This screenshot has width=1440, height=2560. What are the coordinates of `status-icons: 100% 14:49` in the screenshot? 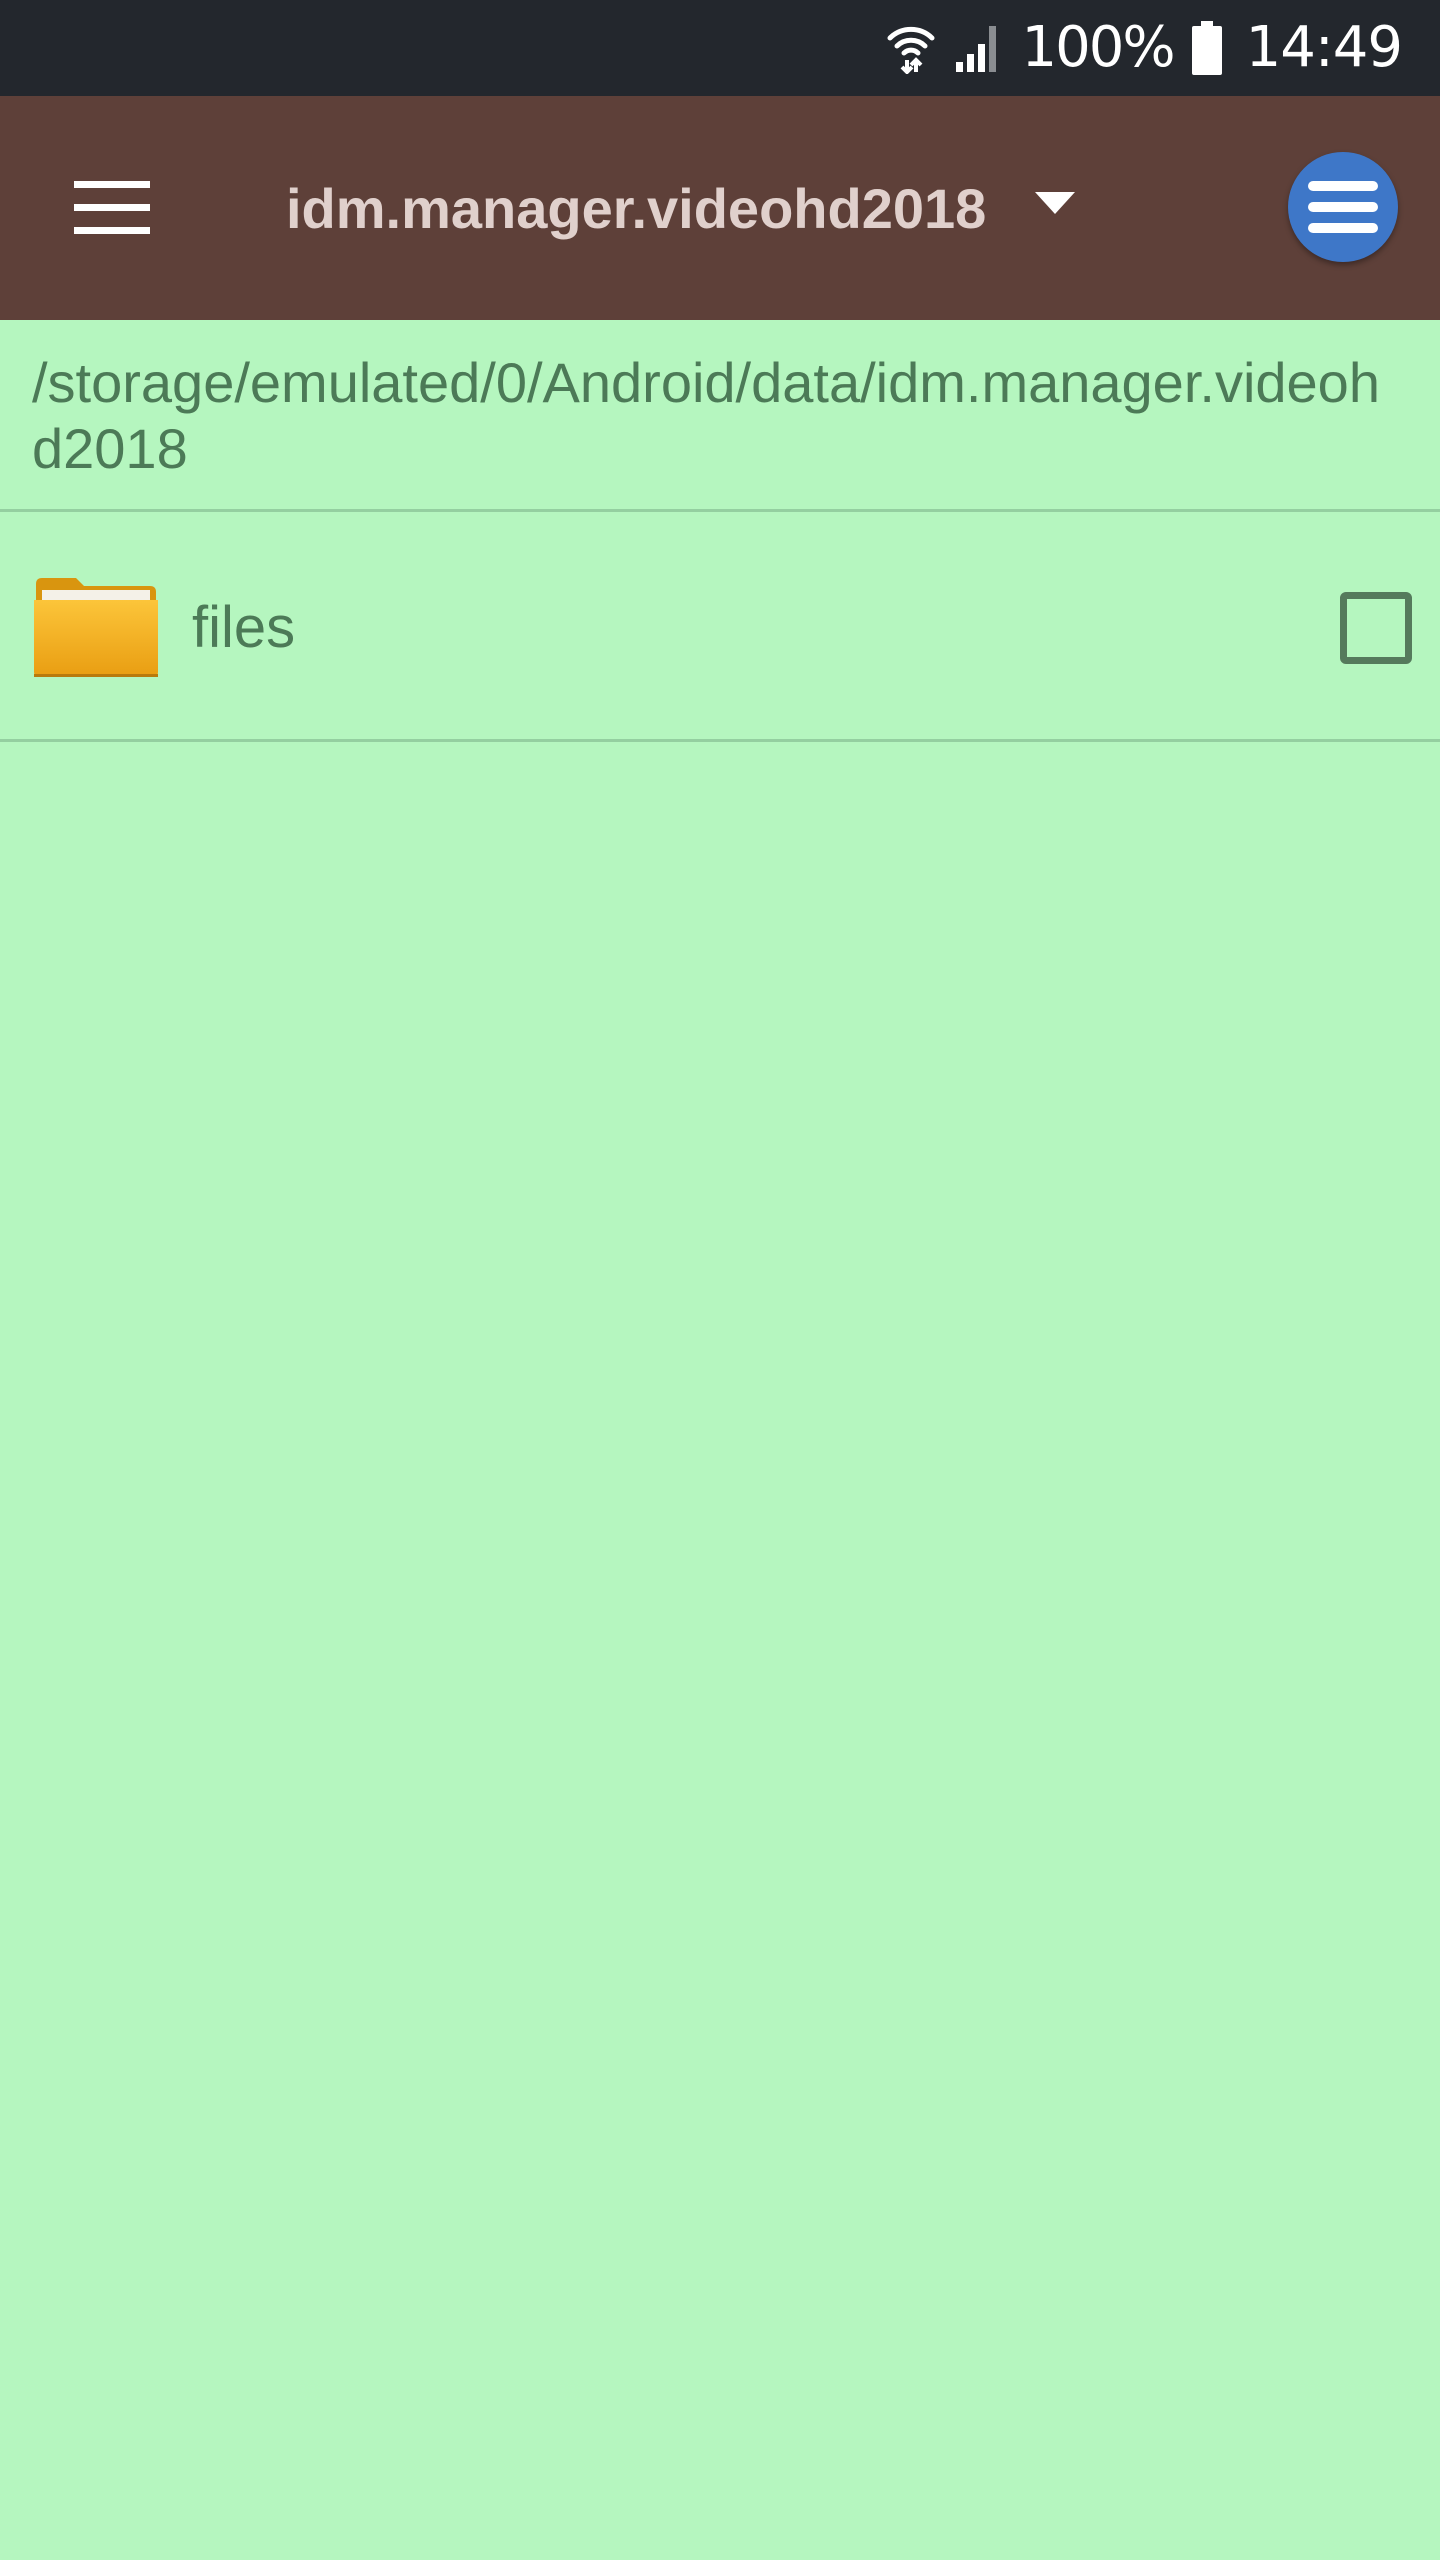 It's located at (1144, 48).